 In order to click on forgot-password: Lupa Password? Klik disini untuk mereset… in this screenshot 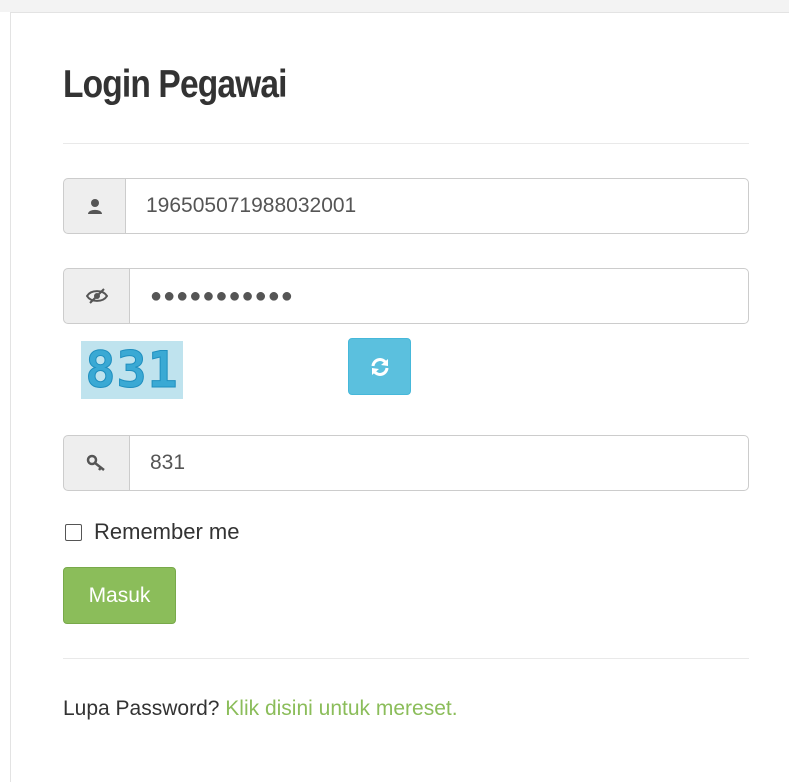, I will do `click(260, 709)`.